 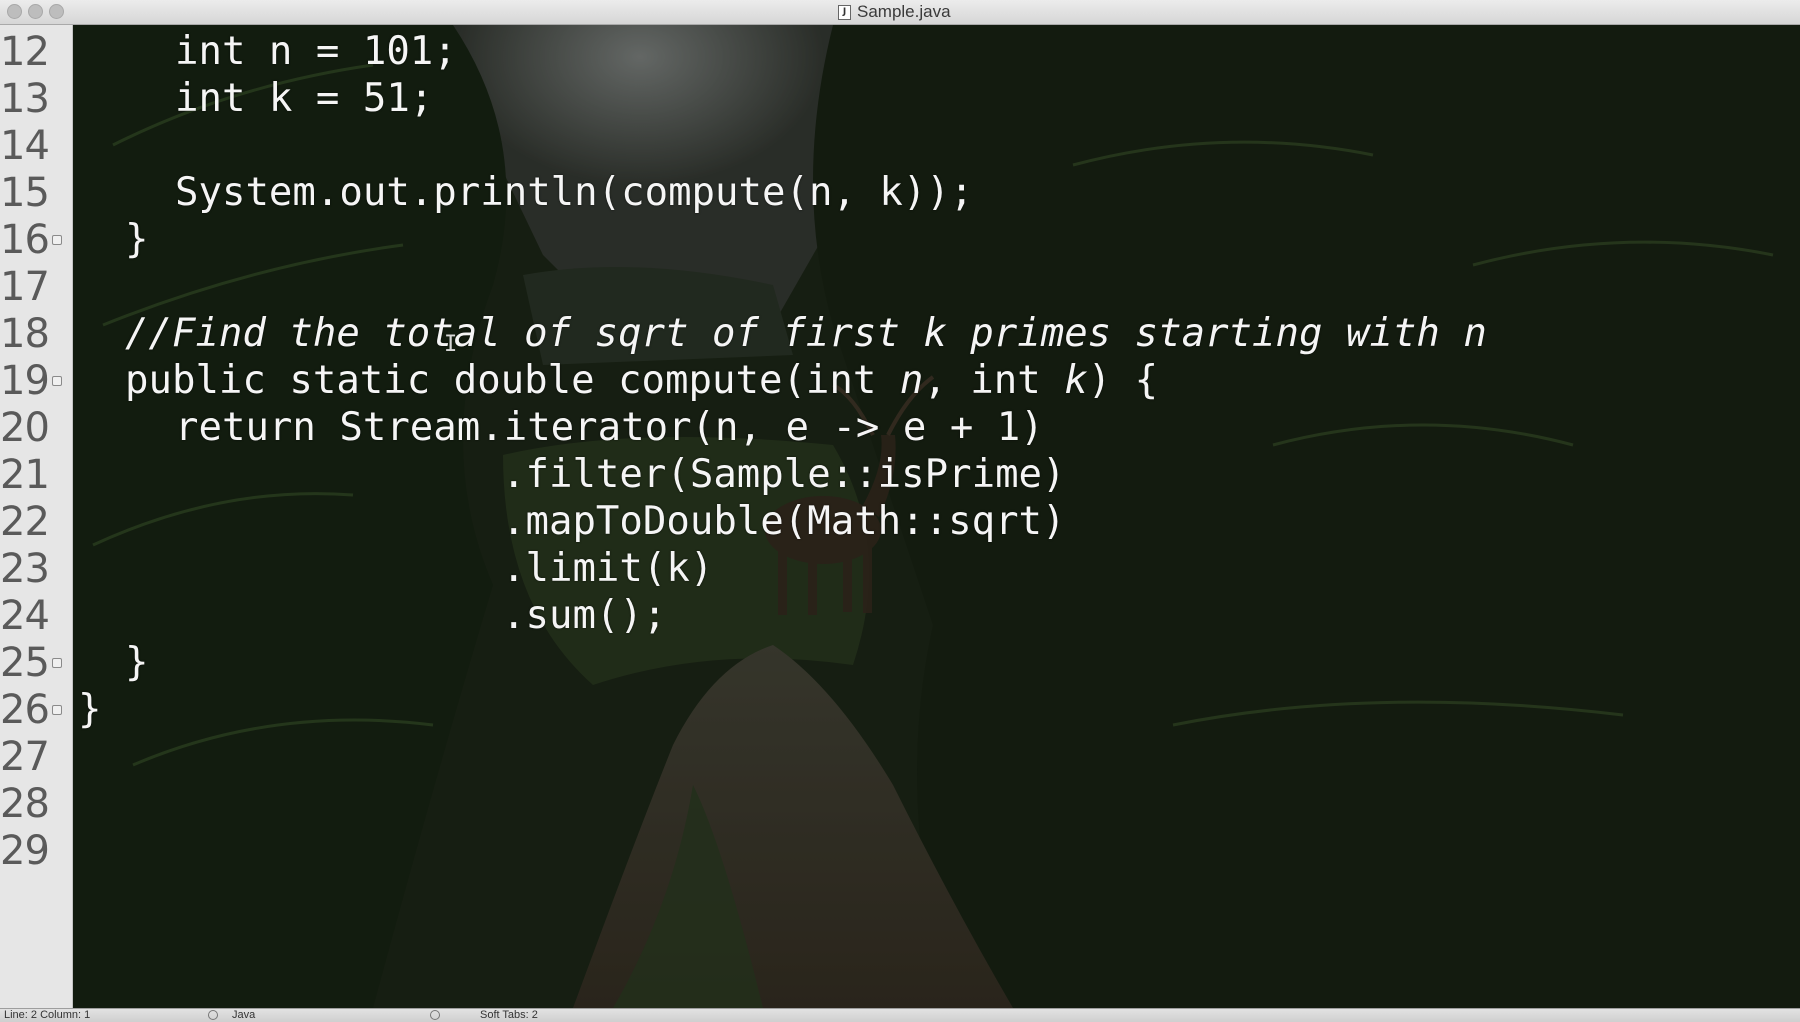 I want to click on code-line-23: .limit(k), so click(x=608, y=568).